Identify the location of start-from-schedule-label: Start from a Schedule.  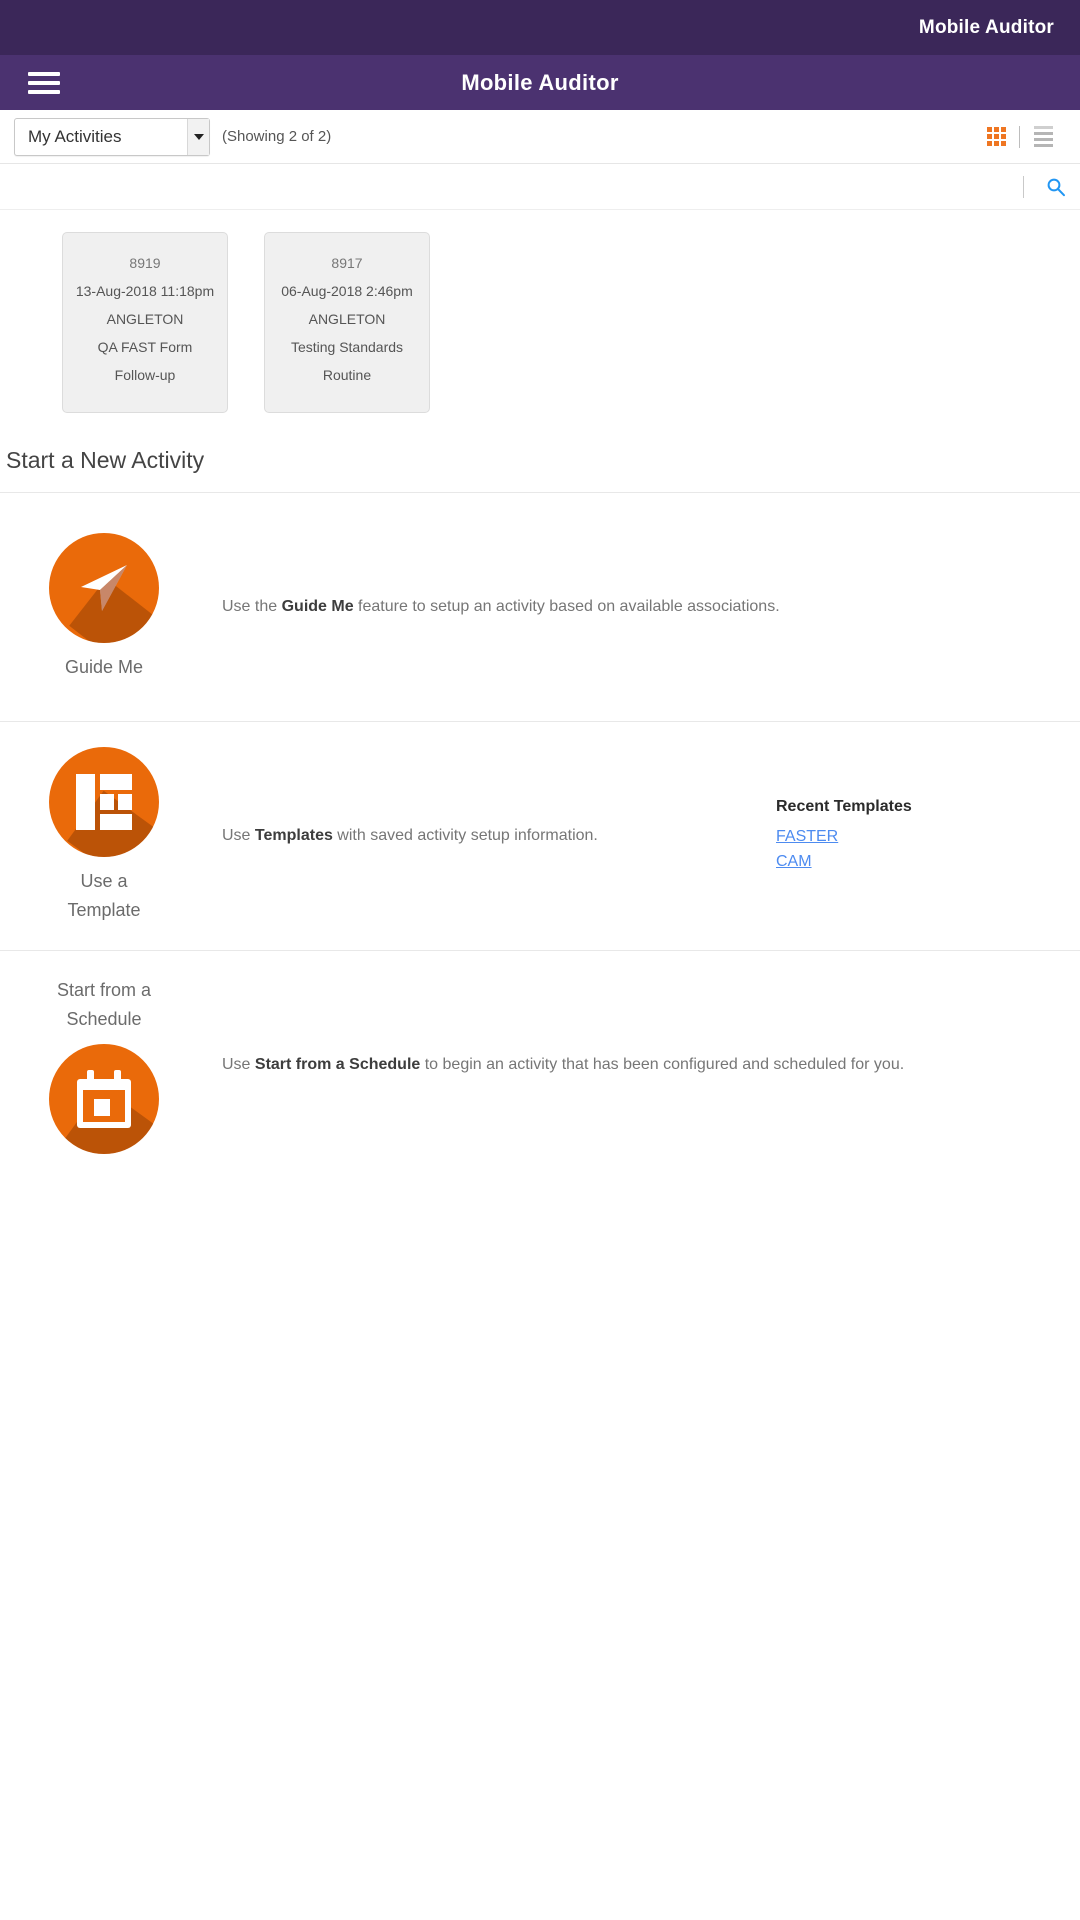
(104, 1005).